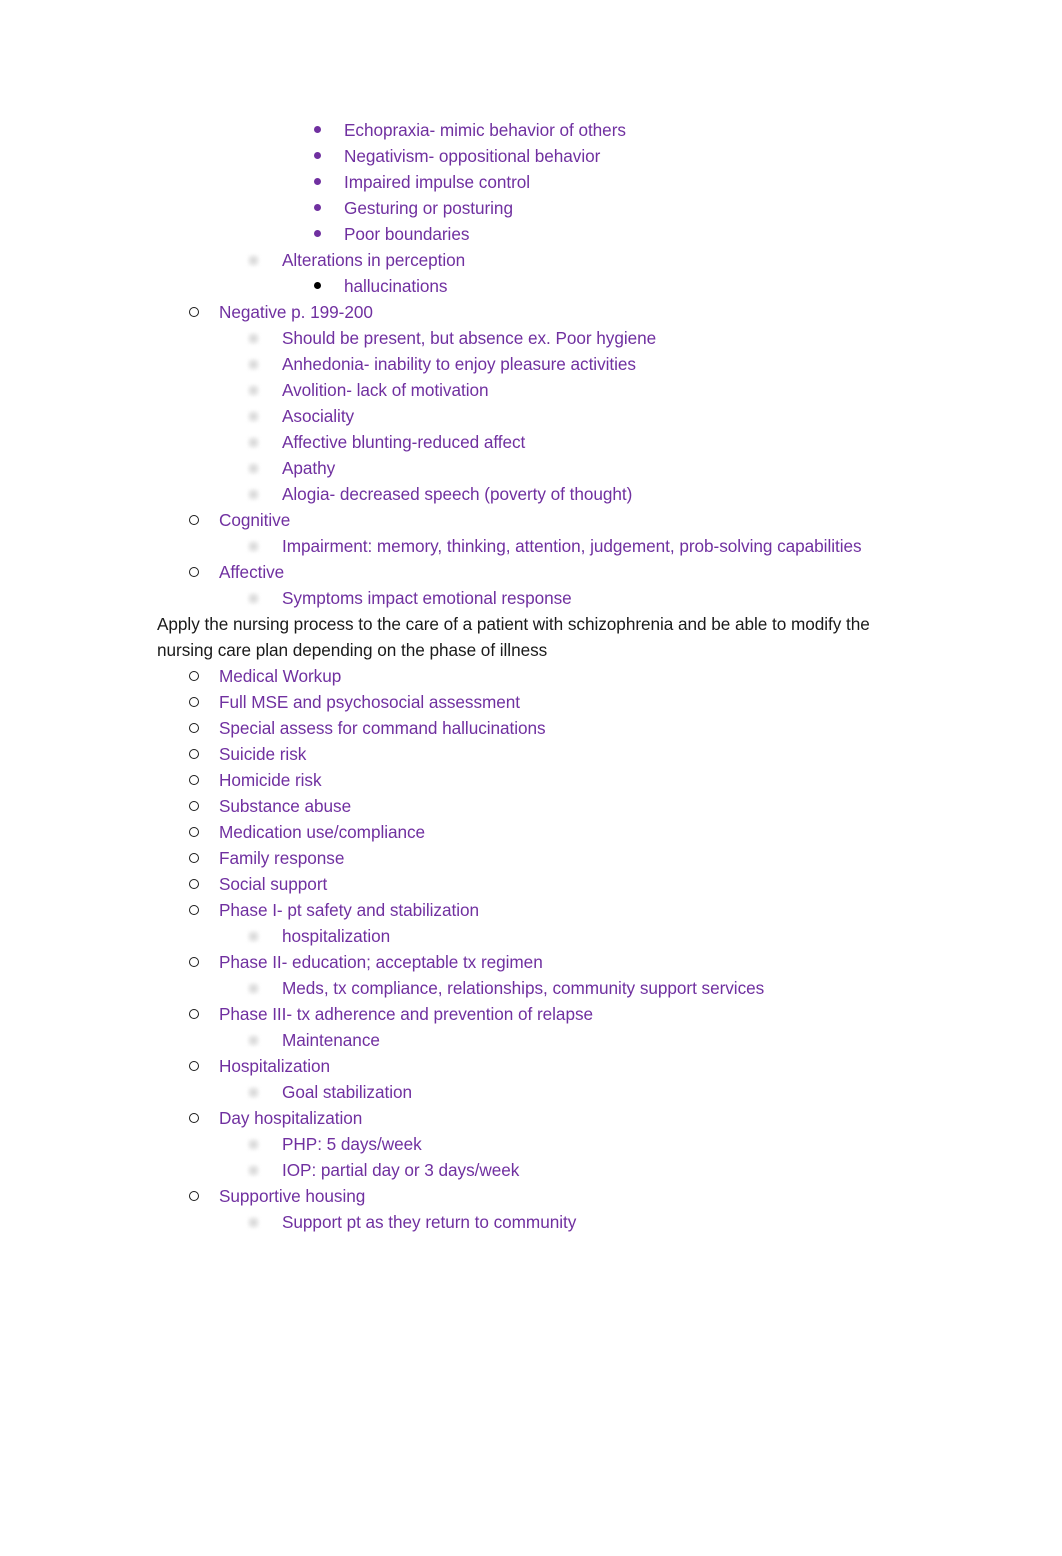 The width and height of the screenshot is (1062, 1556). What do you see at coordinates (531, 1119) in the screenshot?
I see `outline-item: Day hospitalization` at bounding box center [531, 1119].